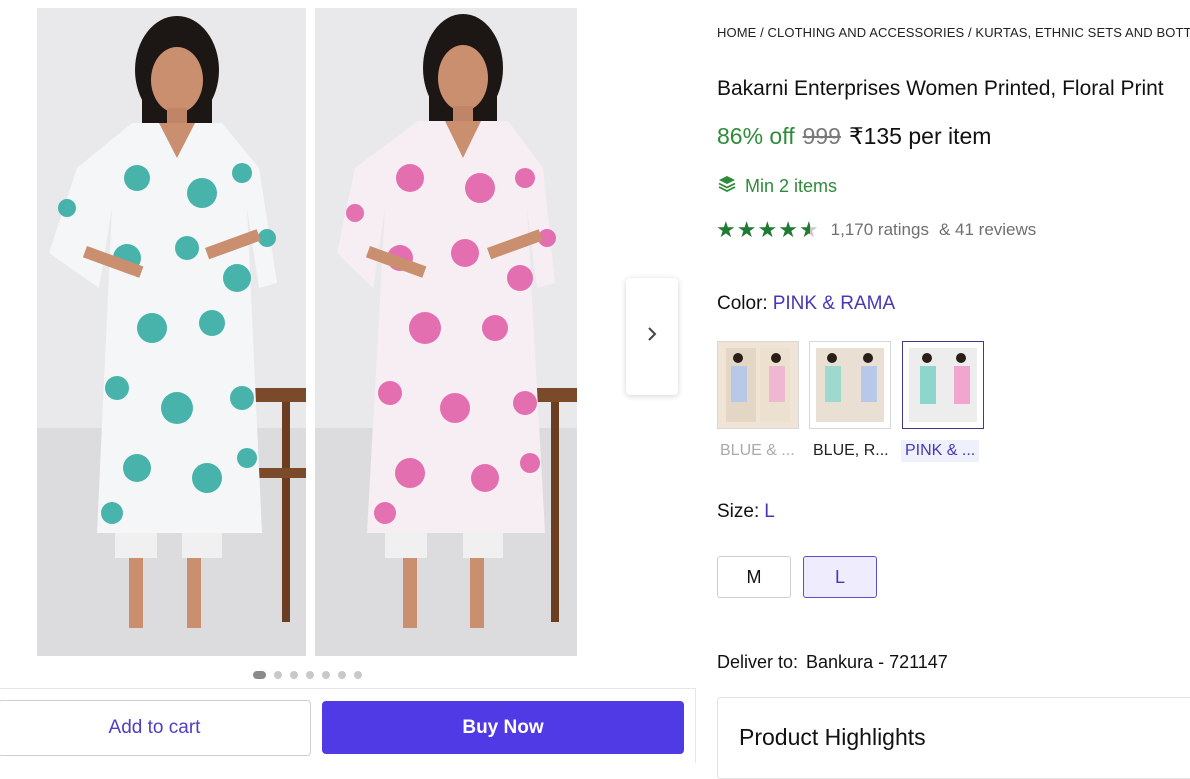  Describe the element at coordinates (736, 32) in the screenshot. I see `breadcrumb-home: HOME` at that location.